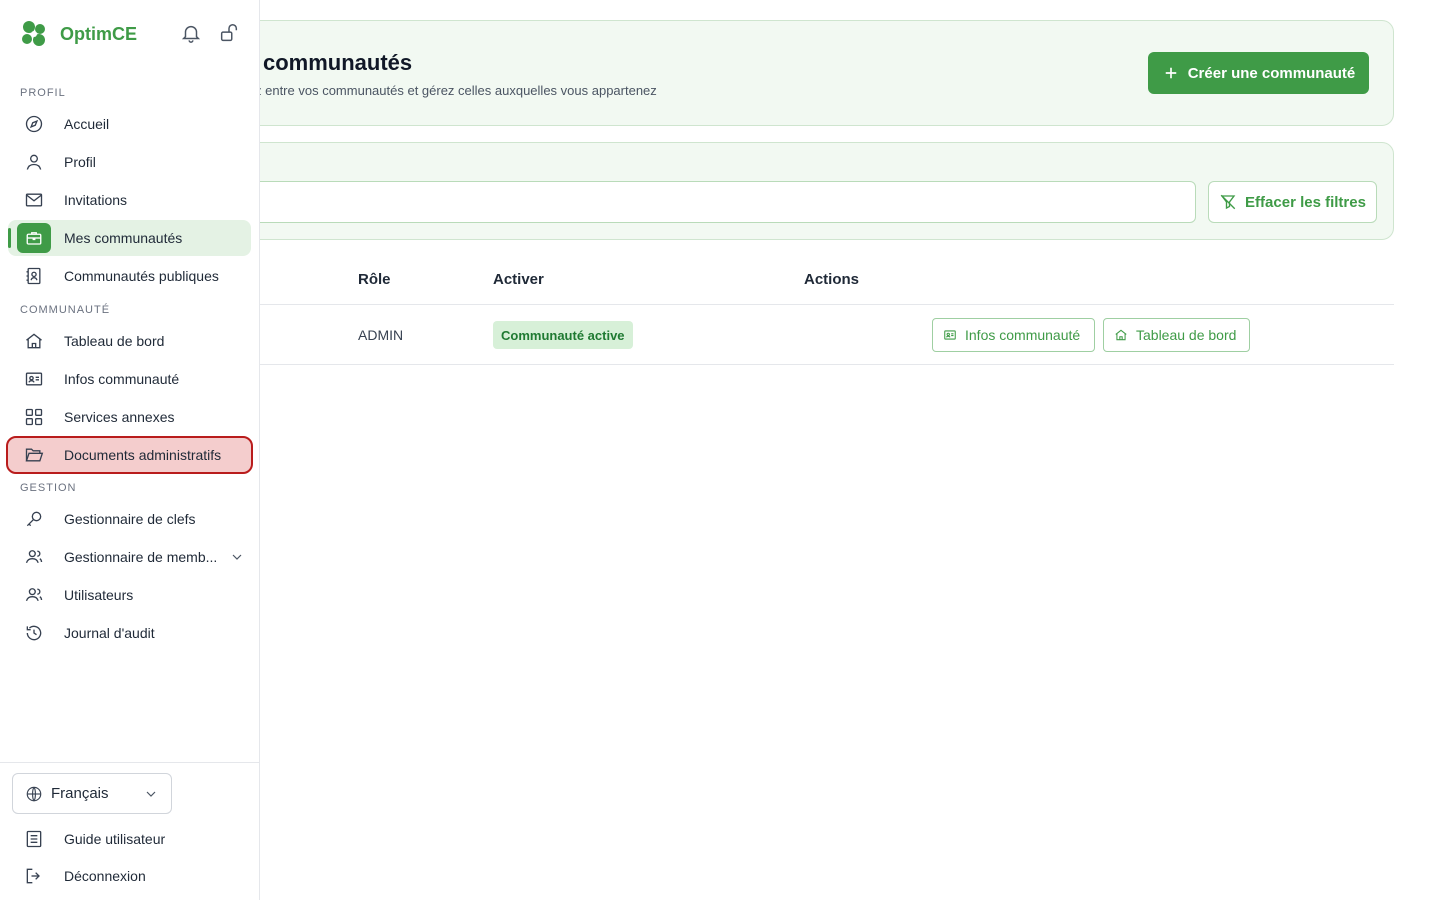  I want to click on sidebar-item-label: Gestionnaire de clefs, so click(130, 519).